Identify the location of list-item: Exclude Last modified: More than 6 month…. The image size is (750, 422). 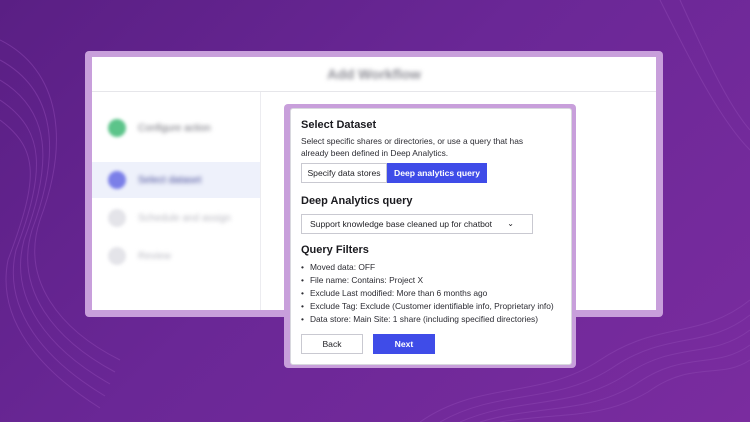
(427, 293).